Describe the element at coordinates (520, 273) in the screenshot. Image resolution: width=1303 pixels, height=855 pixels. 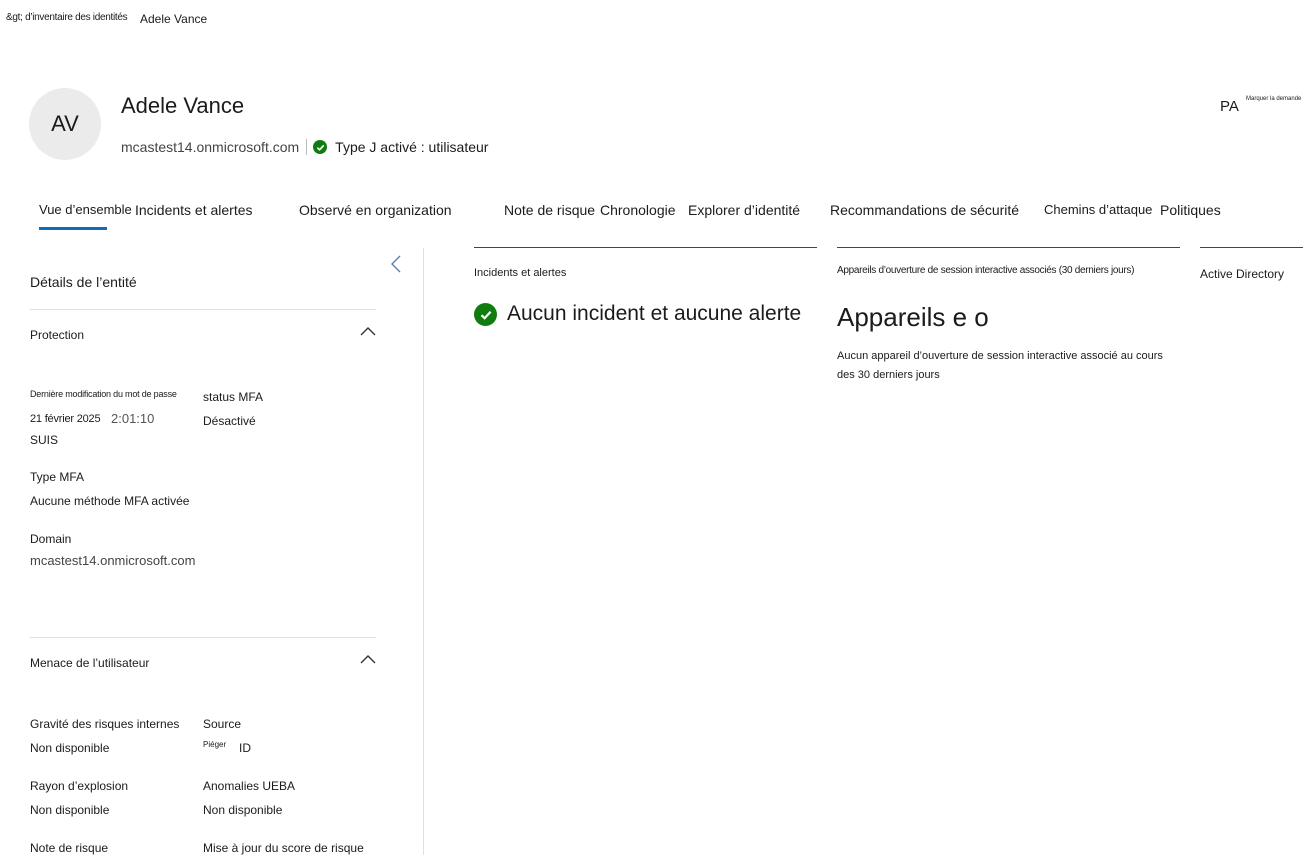
I see `incidents-card-title: Incidents et alertes` at that location.